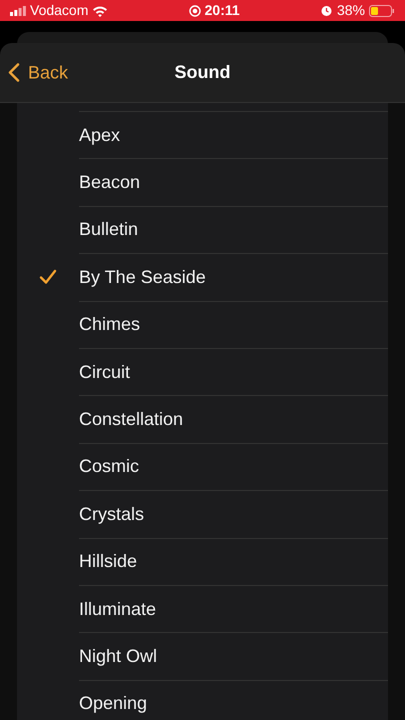 The image size is (405, 720). Describe the element at coordinates (350, 10) in the screenshot. I see `battery-percent: 38%` at that location.